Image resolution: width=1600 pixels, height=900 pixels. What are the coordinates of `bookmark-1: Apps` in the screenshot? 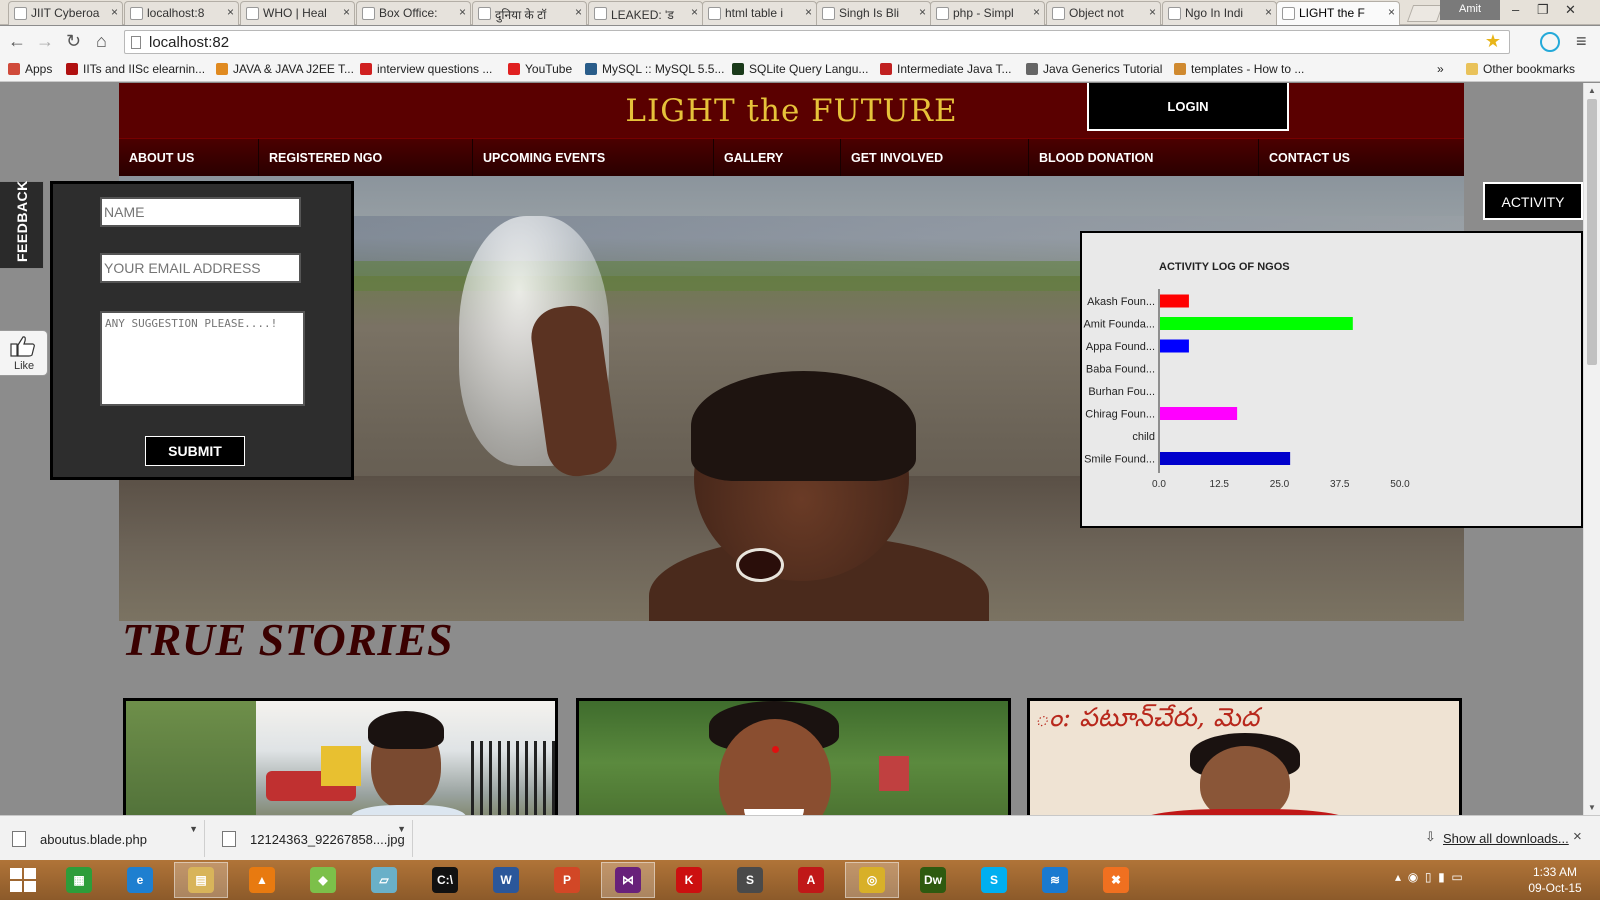 It's located at (30, 69).